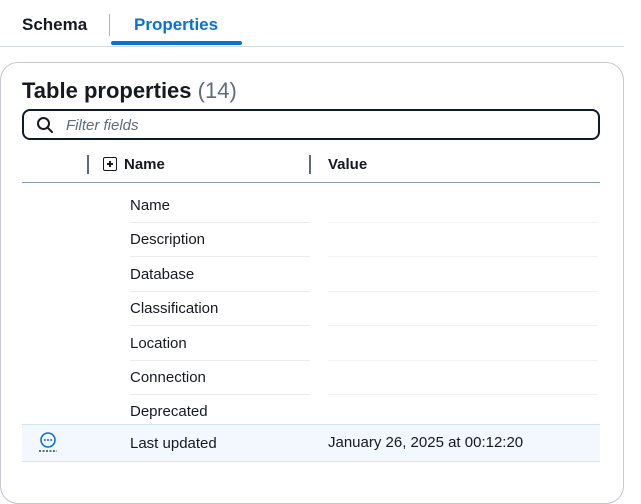 Image resolution: width=641 pixels, height=504 pixels. I want to click on row-value: January 26, 2025 at 00:12:20, so click(426, 442).